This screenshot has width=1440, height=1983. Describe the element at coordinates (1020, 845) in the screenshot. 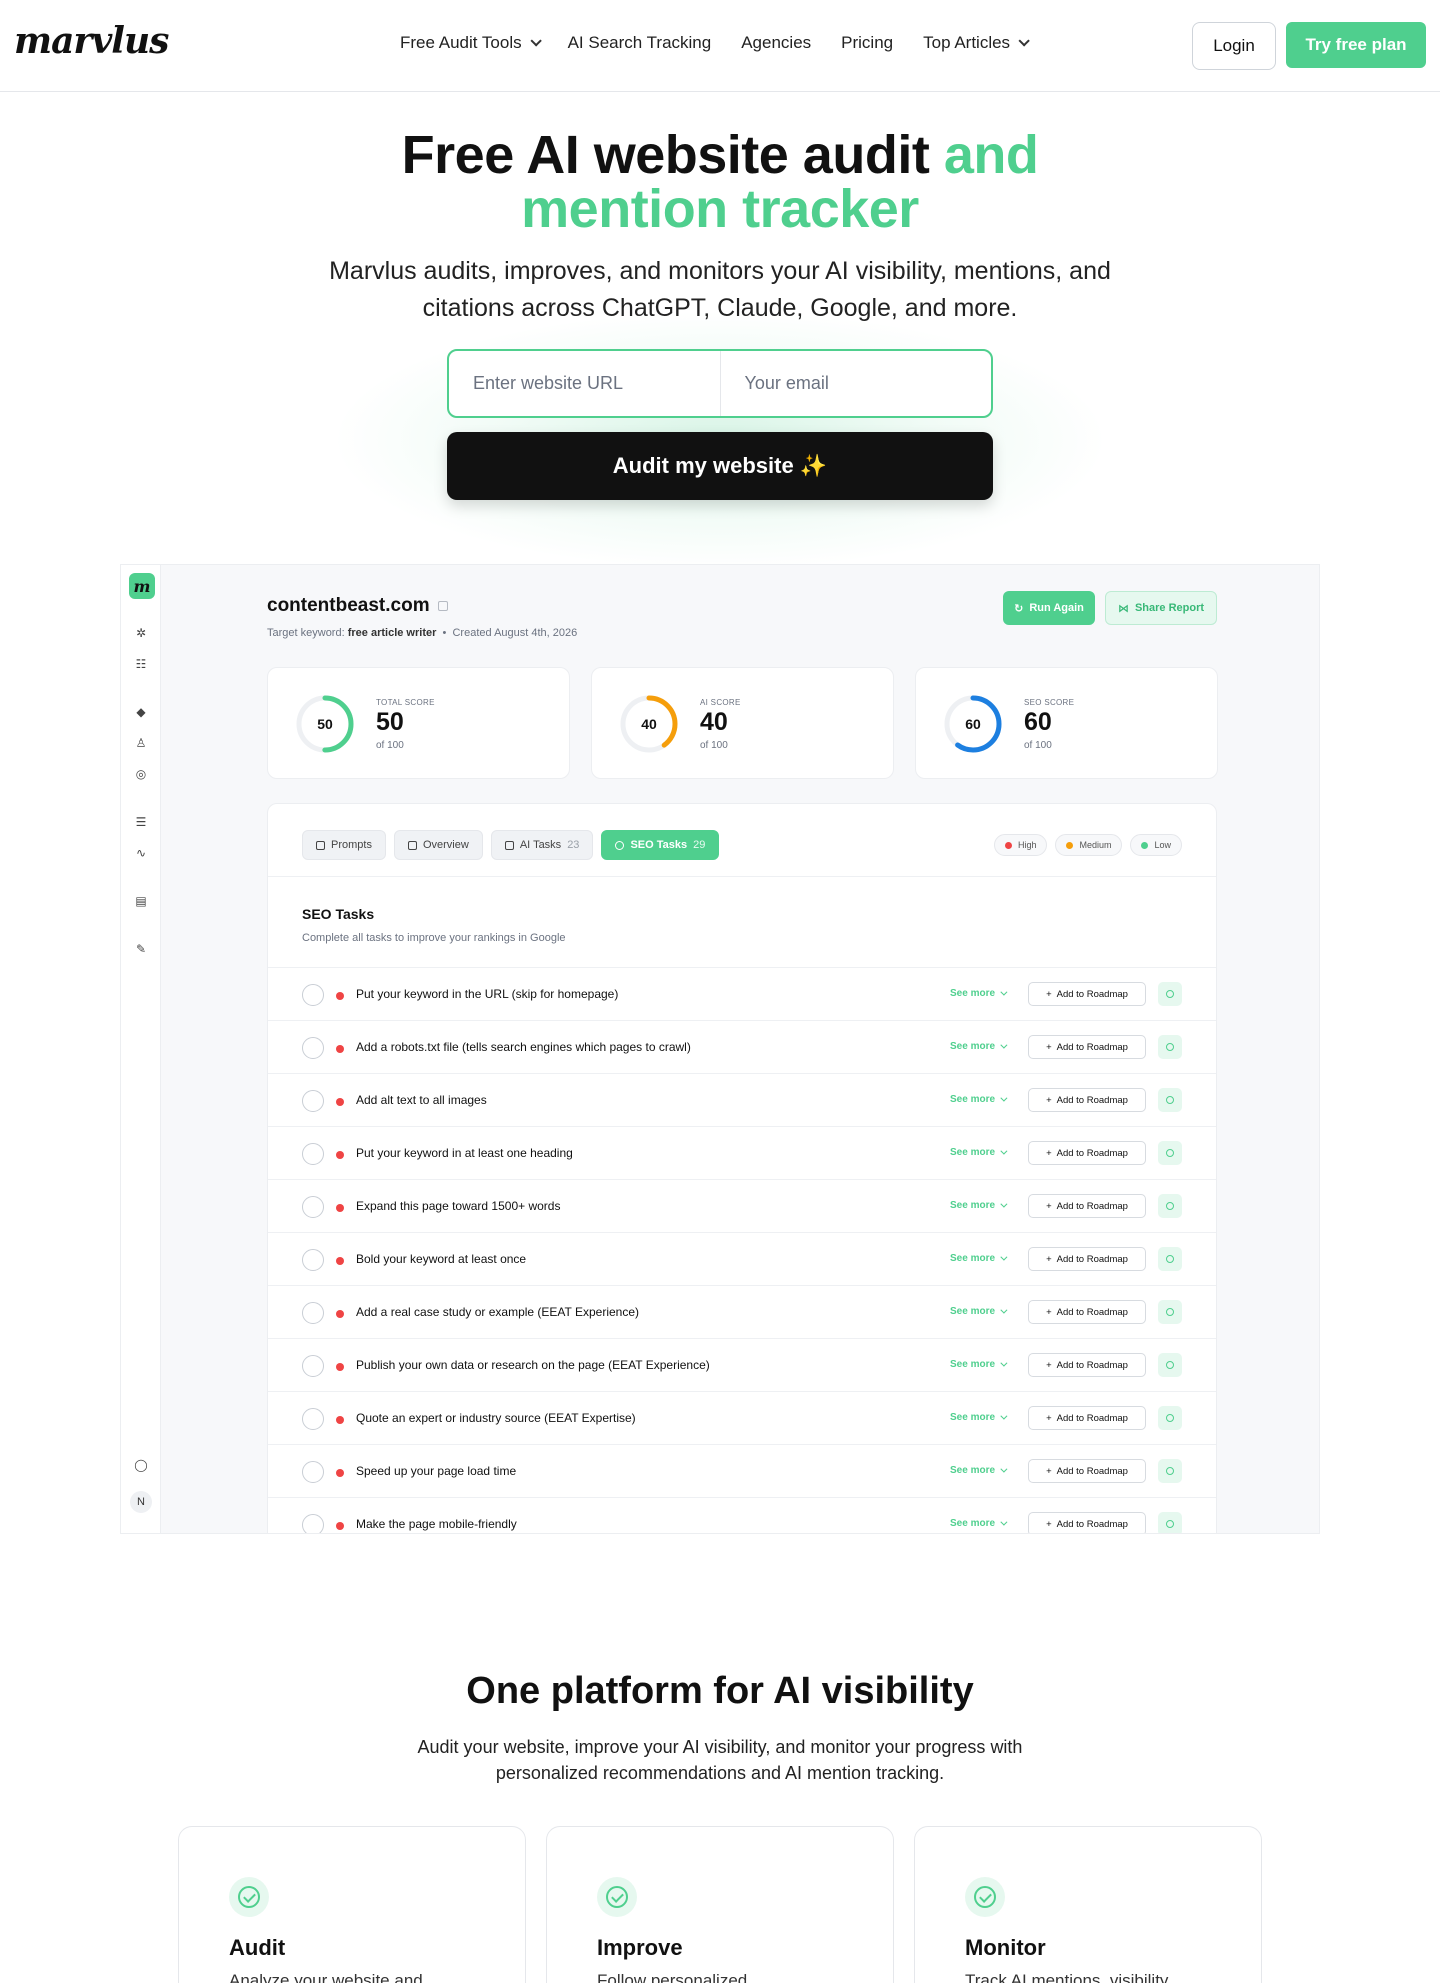

I see `priority-high: High` at that location.